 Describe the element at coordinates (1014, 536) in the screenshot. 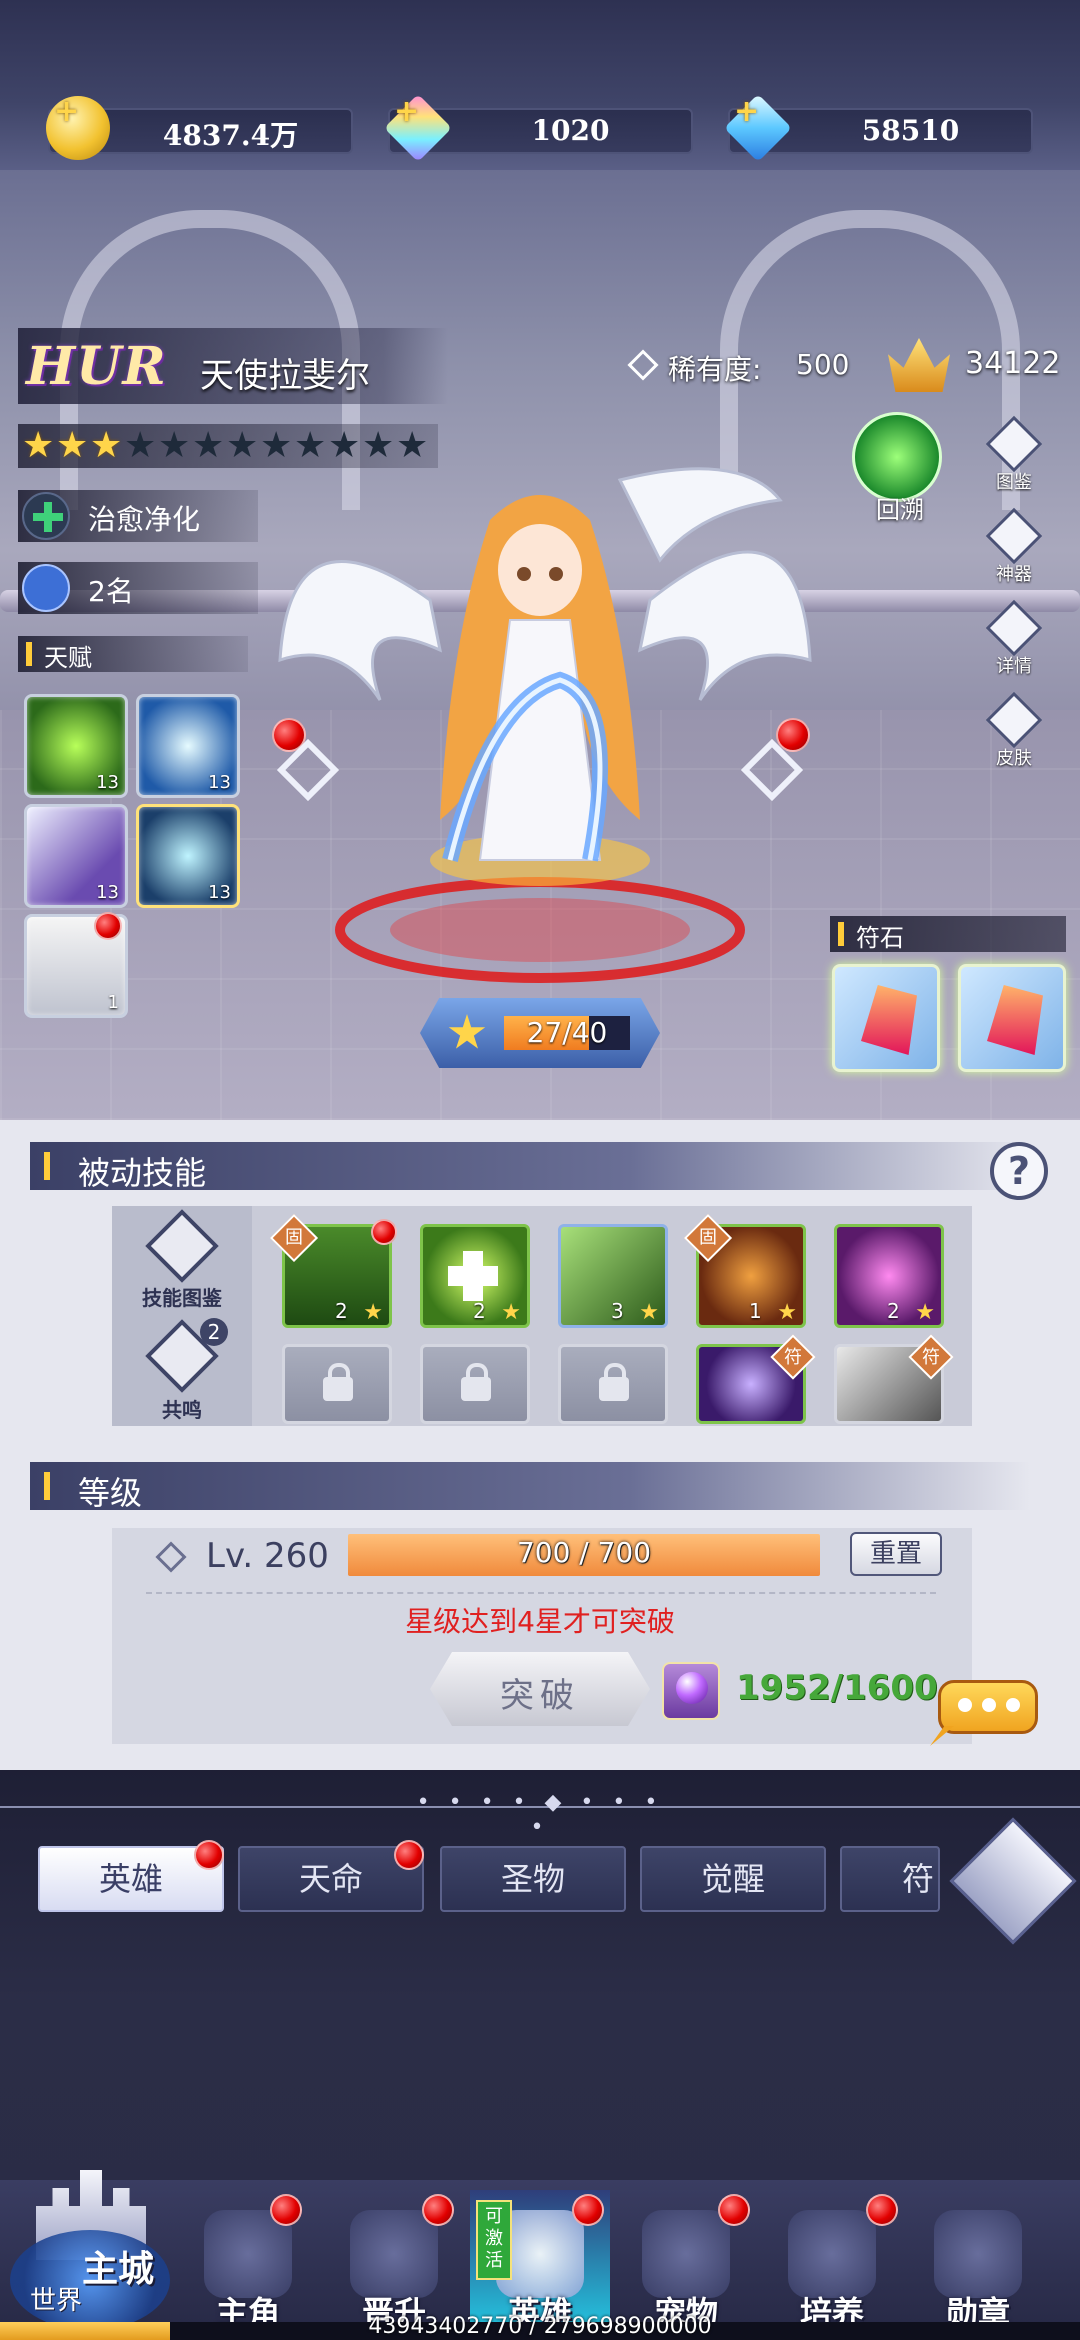

I see `artifact-icon` at that location.